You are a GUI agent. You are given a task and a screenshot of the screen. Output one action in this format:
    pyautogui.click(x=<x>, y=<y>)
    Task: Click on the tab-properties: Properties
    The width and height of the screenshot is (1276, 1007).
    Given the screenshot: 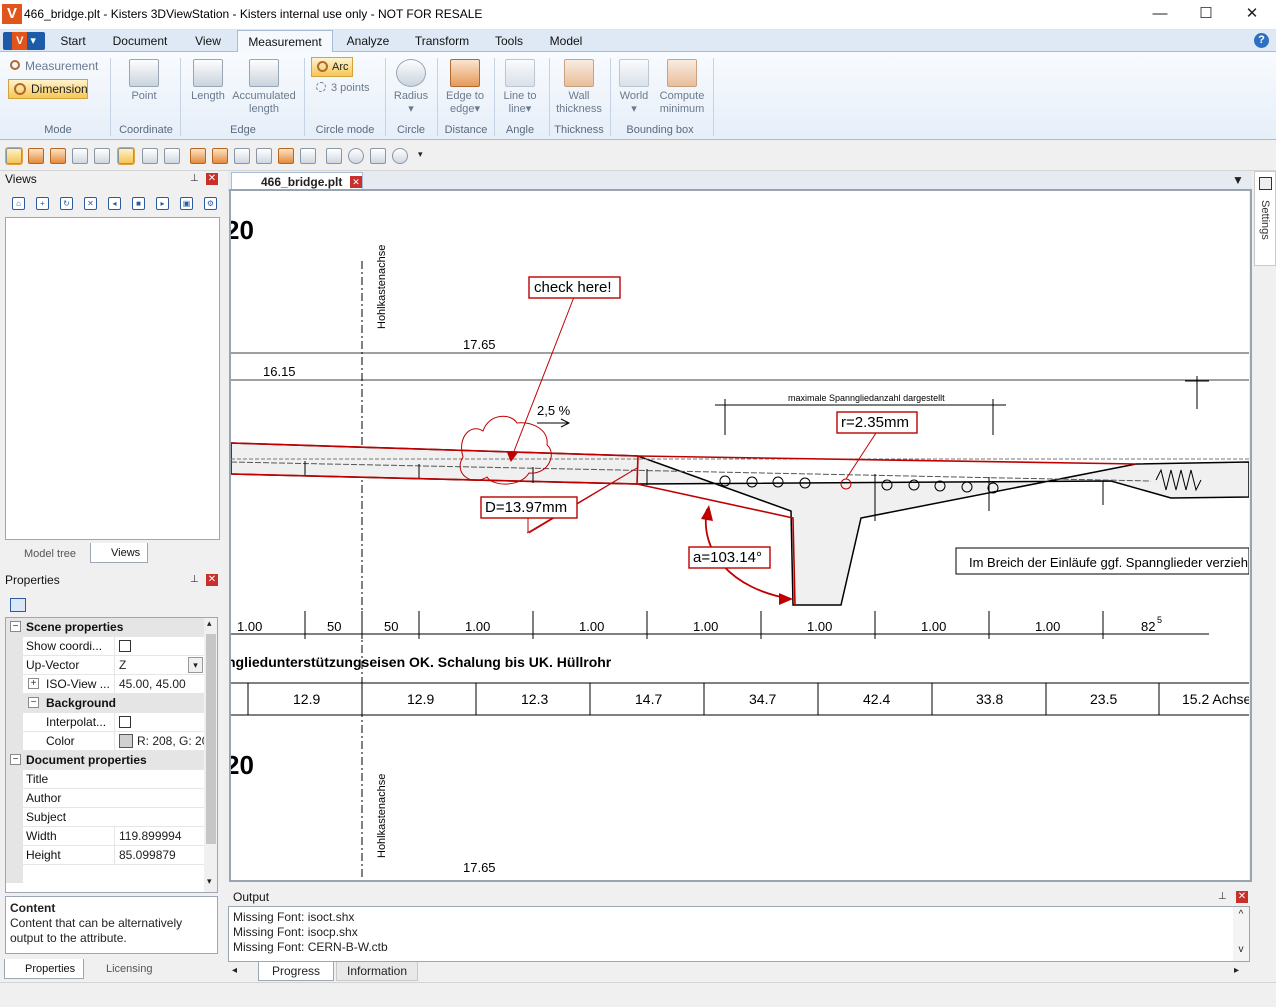 What is the action you would take?
    pyautogui.click(x=44, y=969)
    